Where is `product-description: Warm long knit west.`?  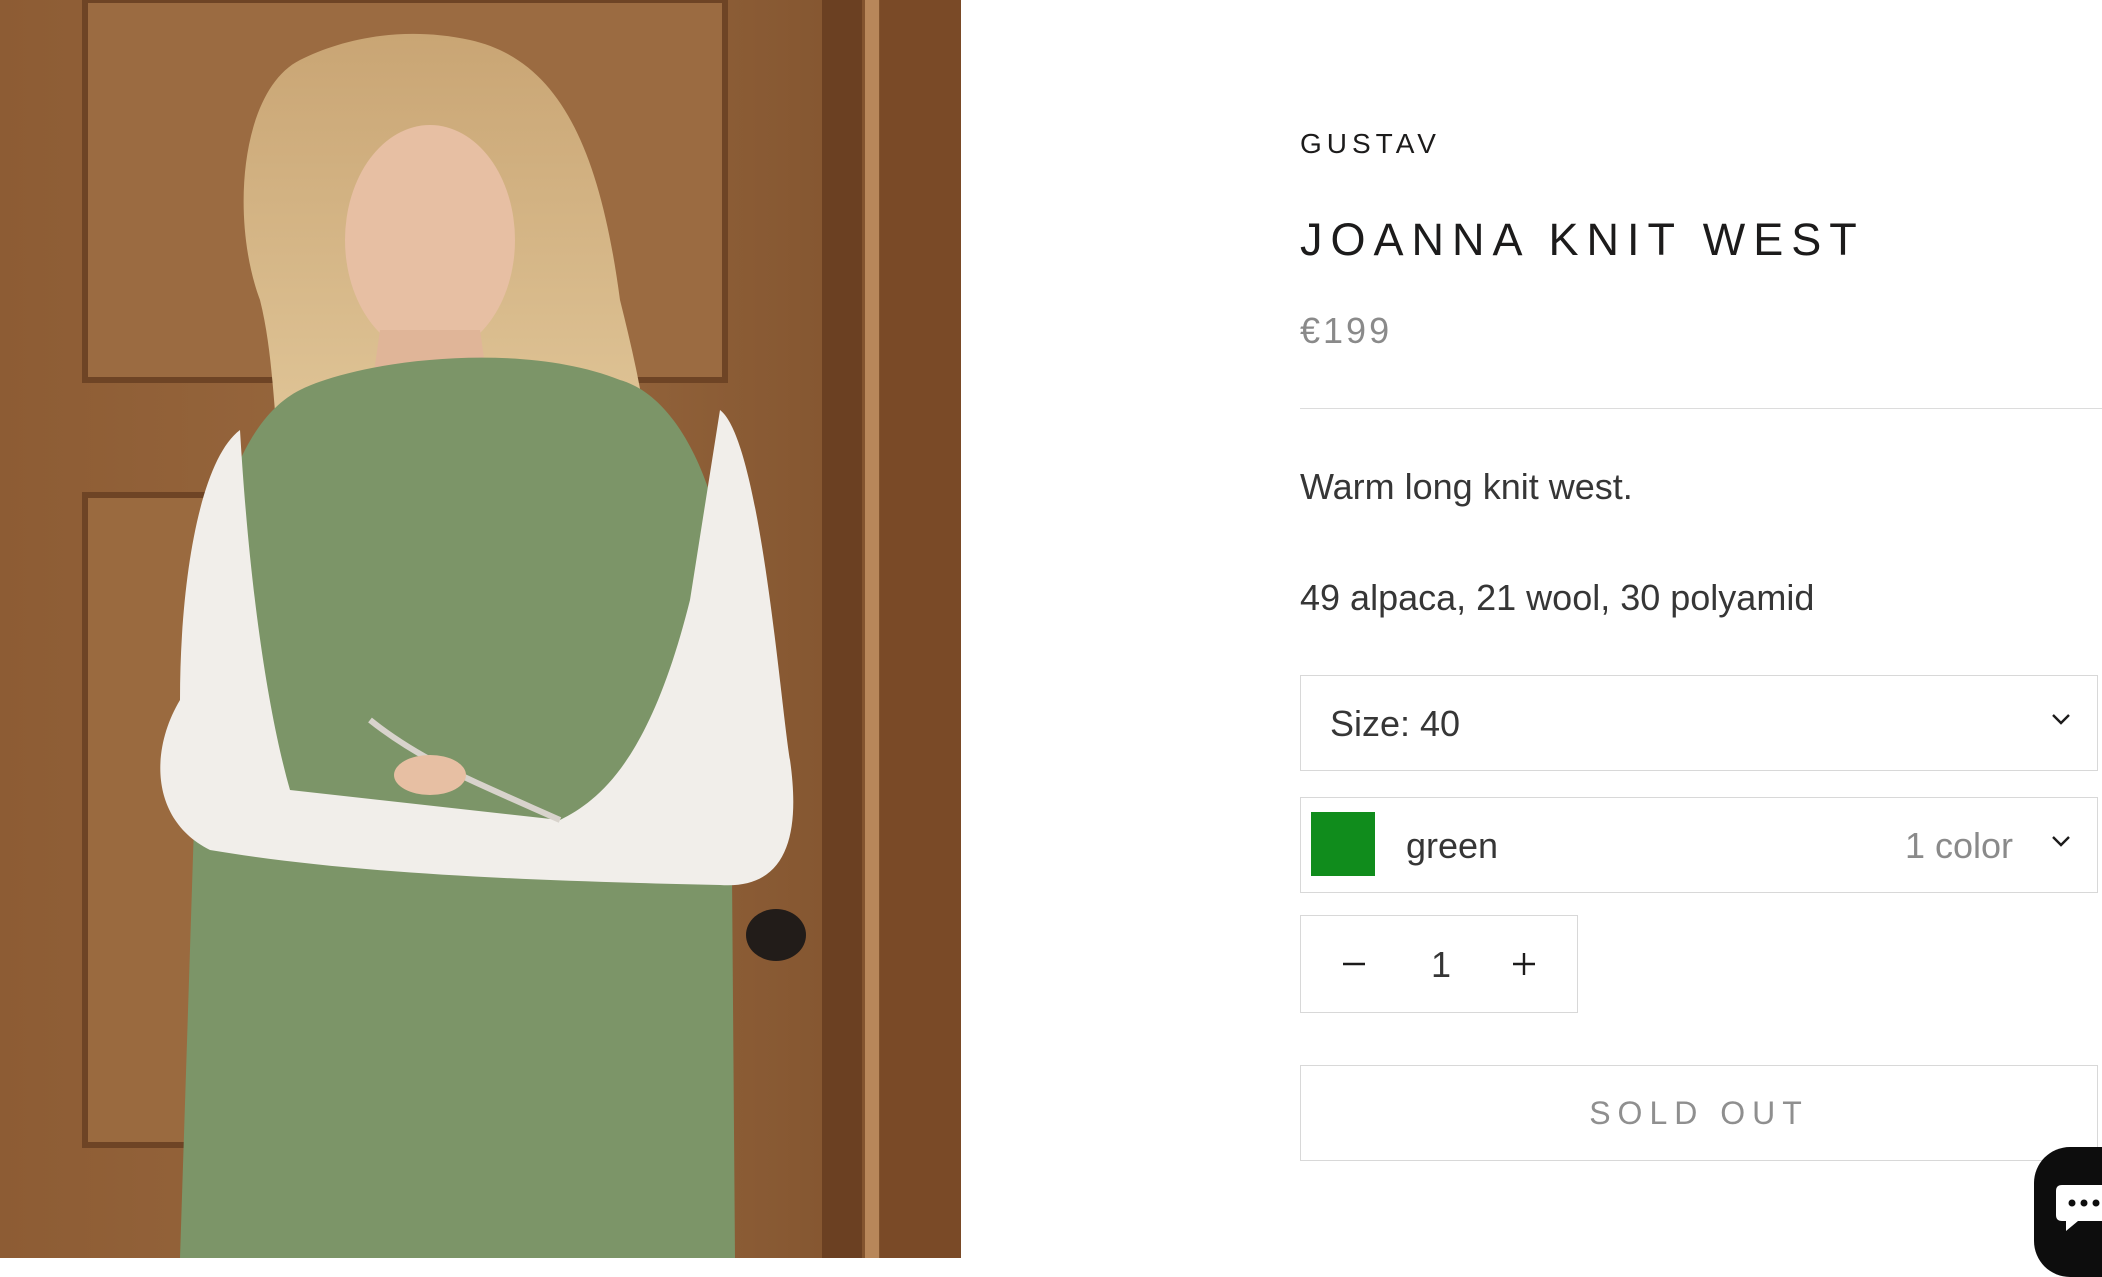 product-description: Warm long knit west. is located at coordinates (1466, 486).